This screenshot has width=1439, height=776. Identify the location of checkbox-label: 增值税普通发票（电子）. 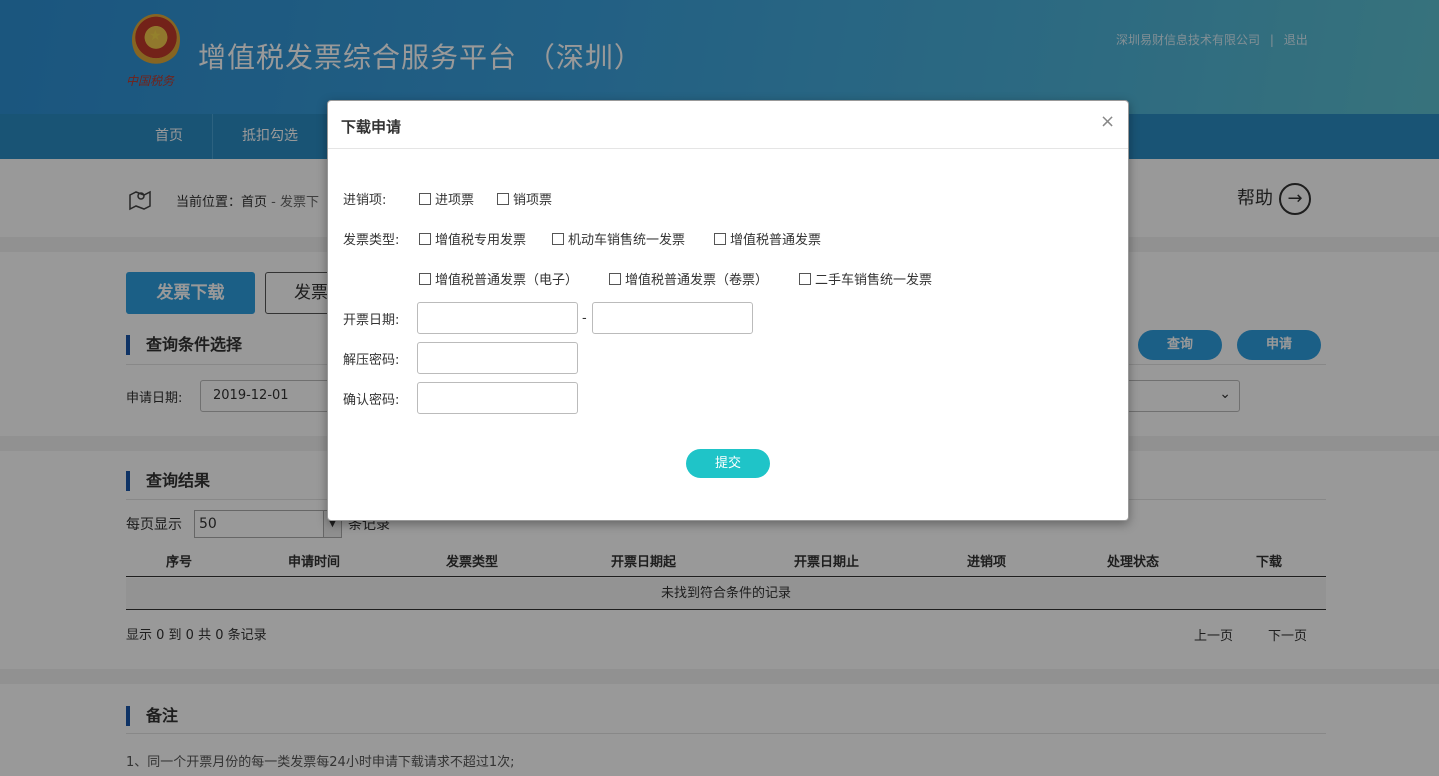
(507, 280).